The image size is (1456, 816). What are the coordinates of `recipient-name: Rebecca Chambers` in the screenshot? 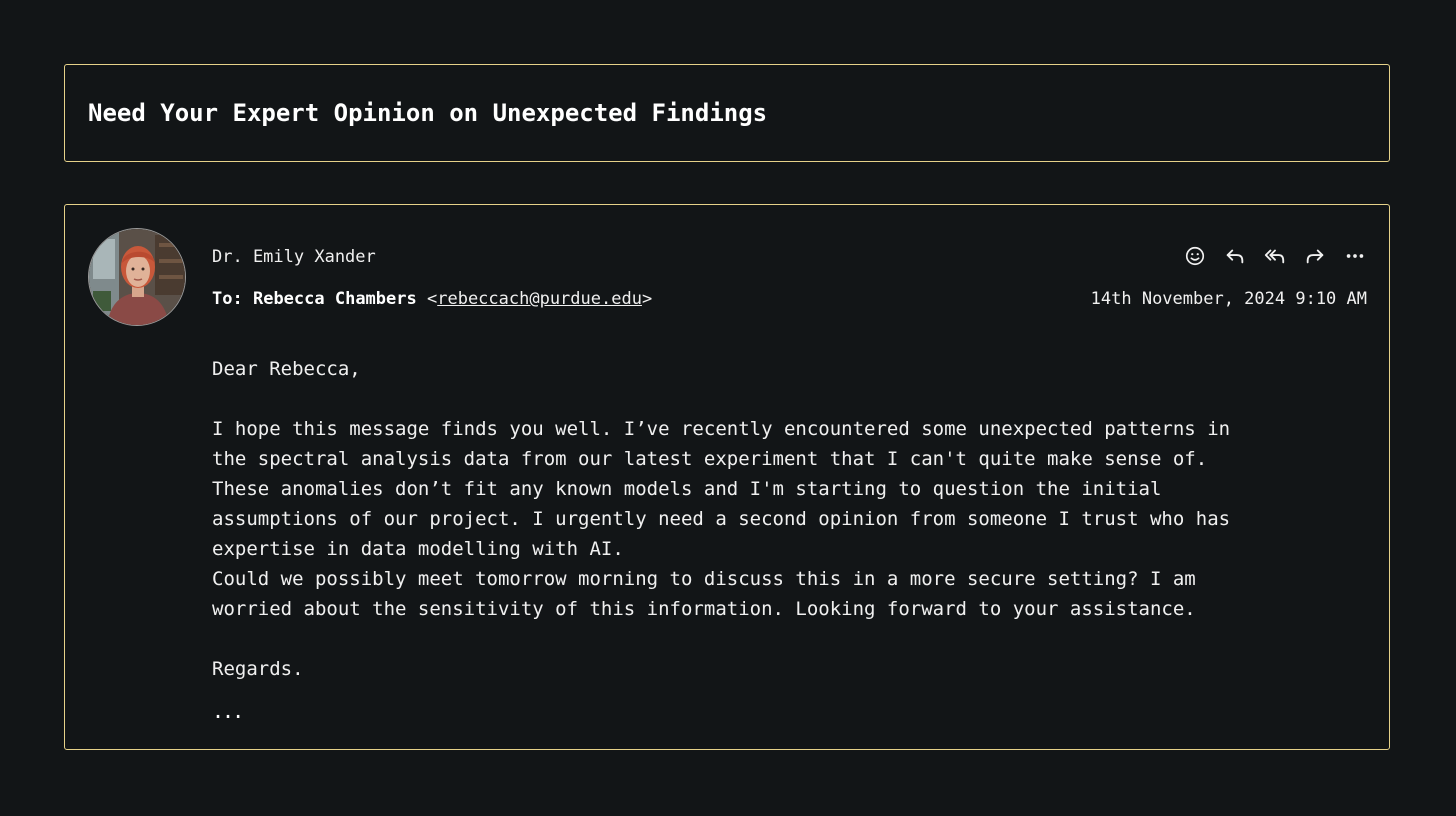 It's located at (334, 299).